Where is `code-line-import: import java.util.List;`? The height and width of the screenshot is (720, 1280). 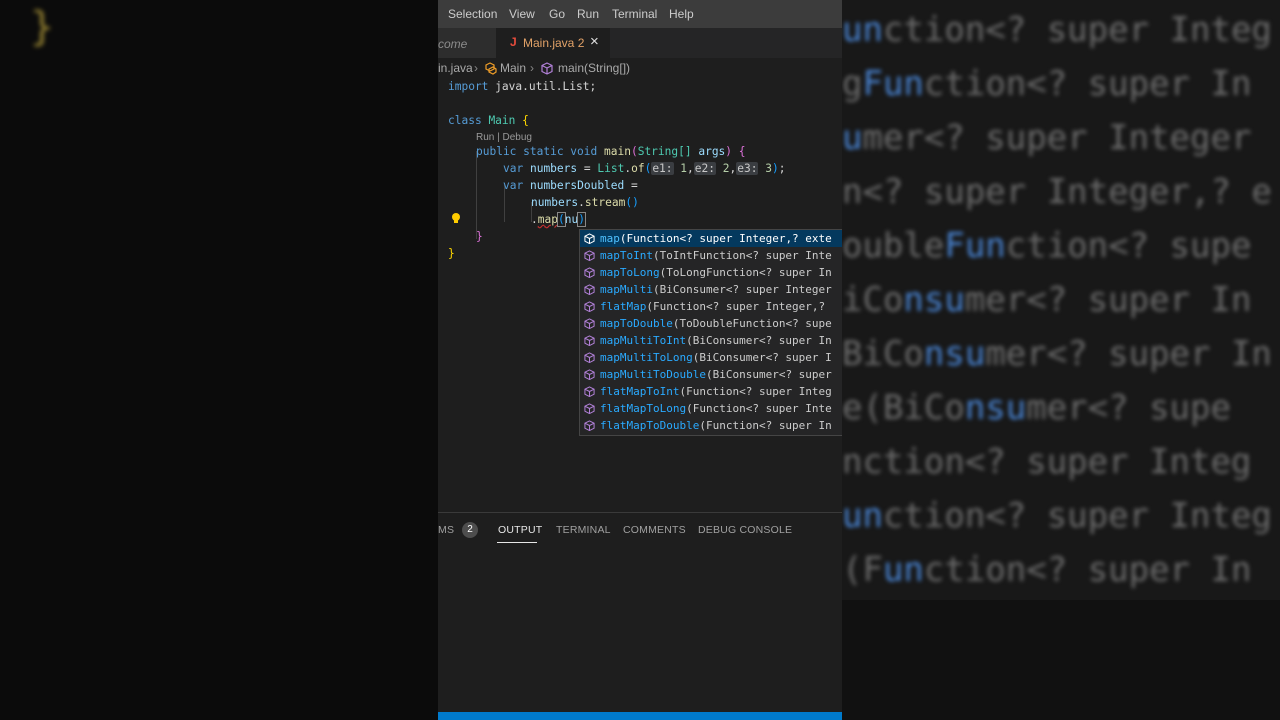
code-line-import: import java.util.List; is located at coordinates (522, 86).